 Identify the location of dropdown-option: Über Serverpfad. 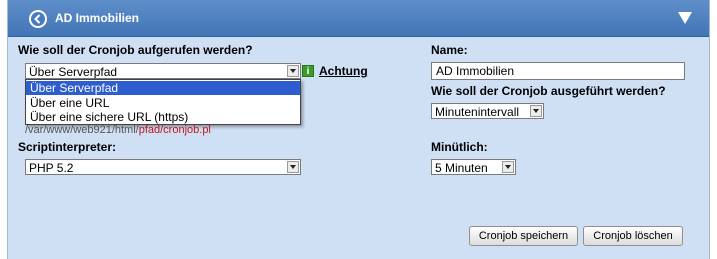
(163, 88).